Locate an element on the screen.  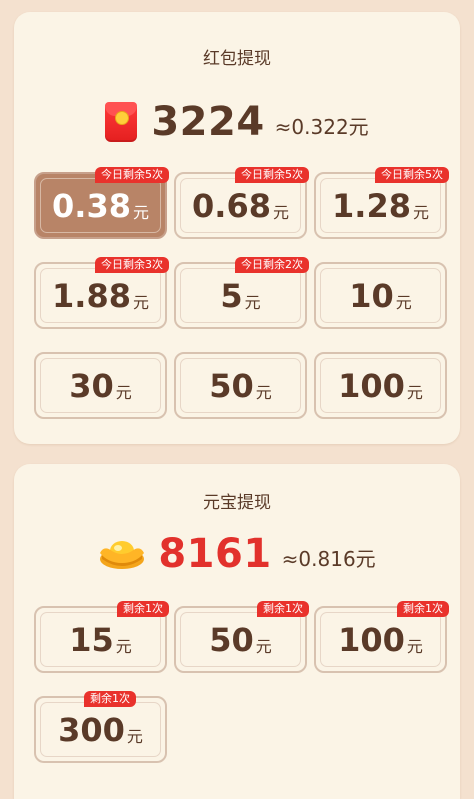
option-value: 300 is located at coordinates (91, 729).